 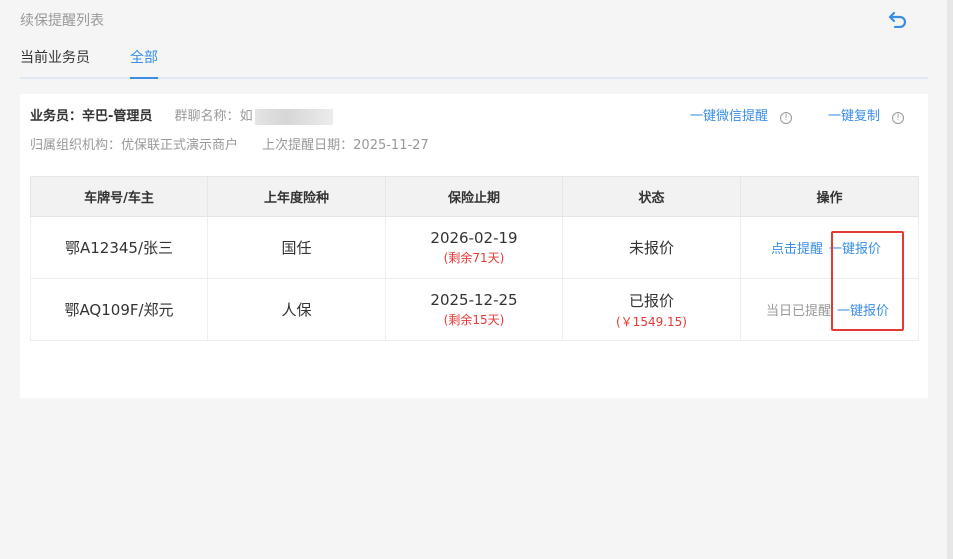 I want to click on group-chat-label: 群聊名称：, so click(x=207, y=116).